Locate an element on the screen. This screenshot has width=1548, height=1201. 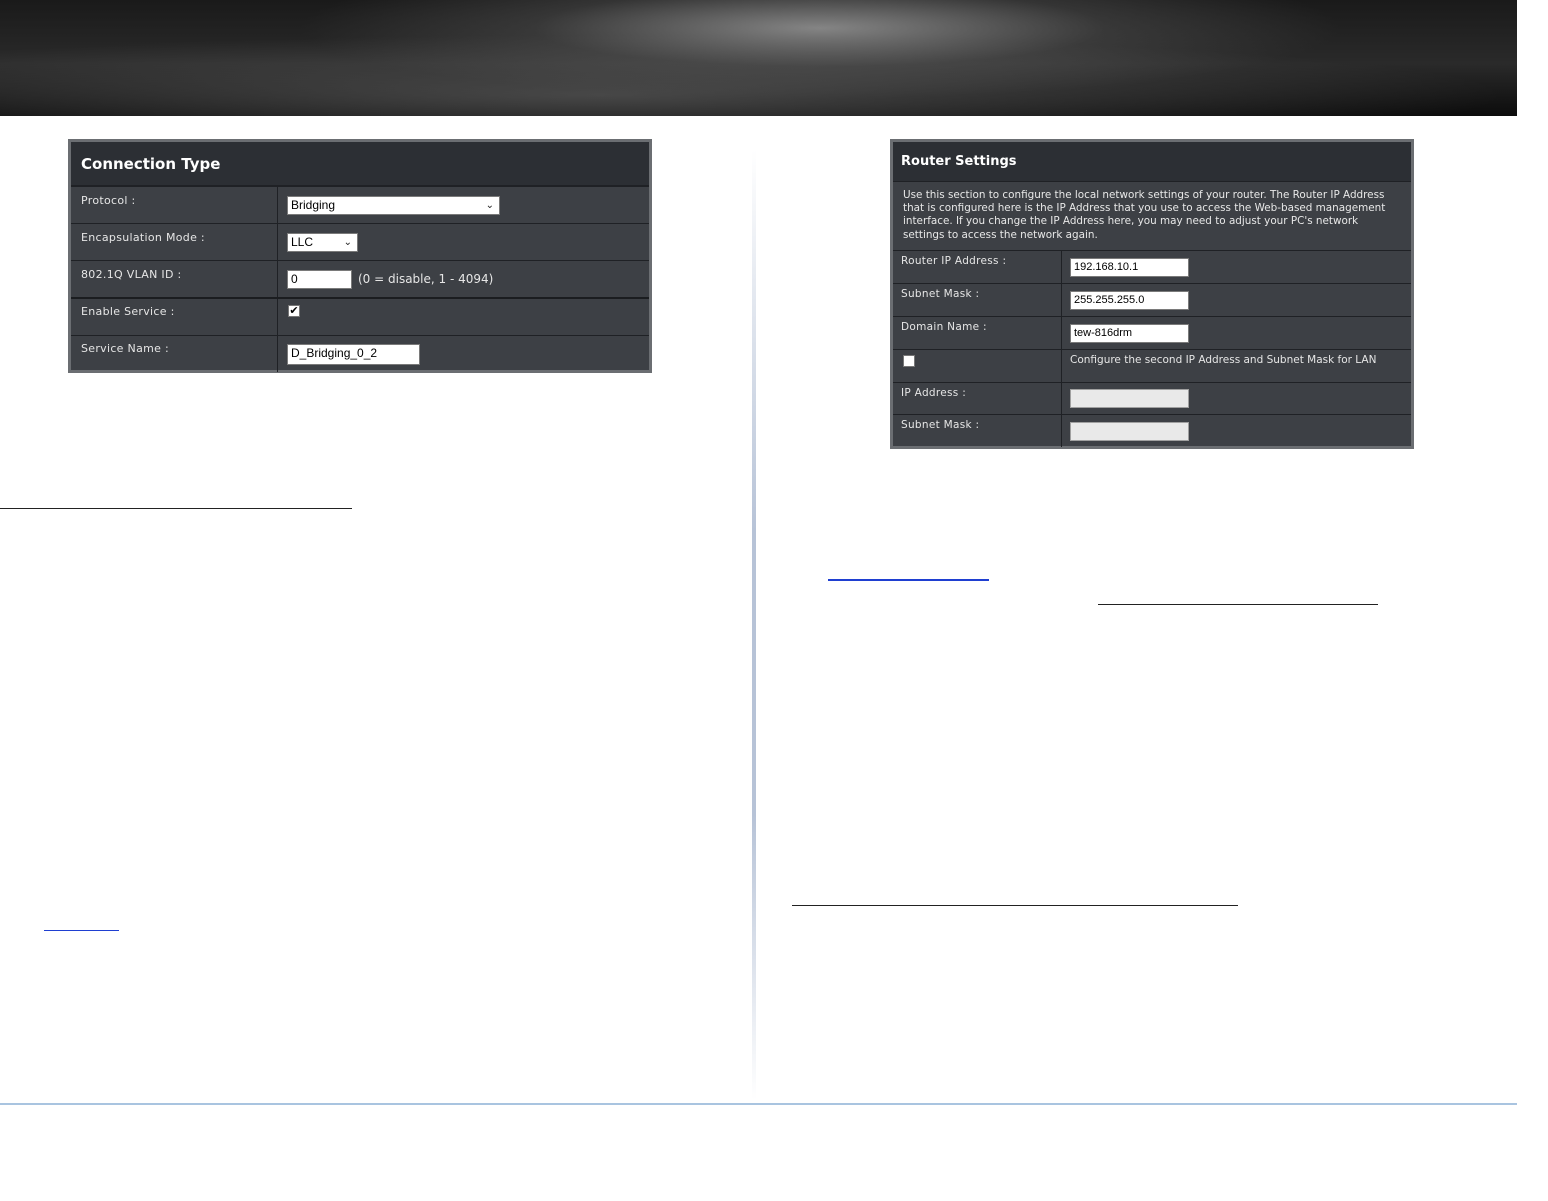
domain-name-input: tew-816drm is located at coordinates (1129, 333).